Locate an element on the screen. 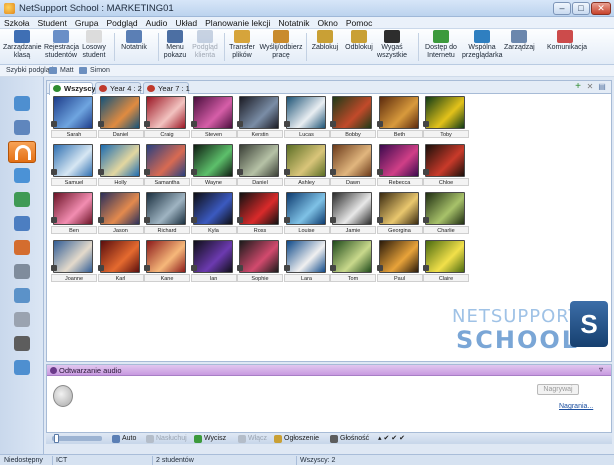  add-tab-icon: + is located at coordinates (578, 87).